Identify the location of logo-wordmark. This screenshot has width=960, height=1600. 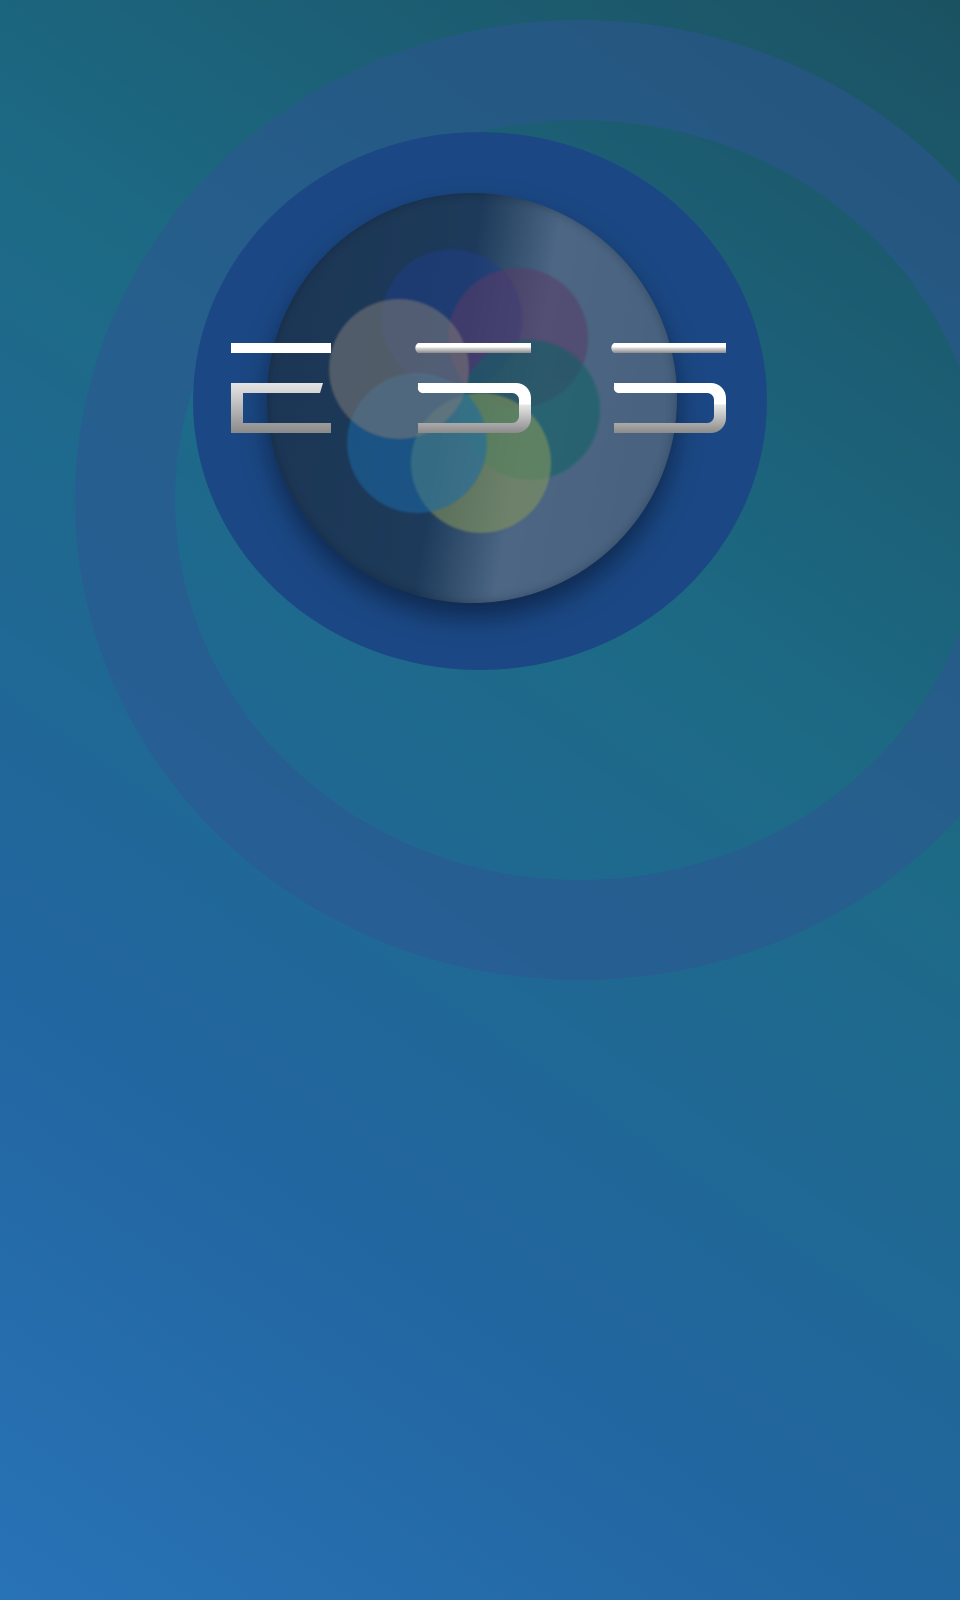
(478, 388).